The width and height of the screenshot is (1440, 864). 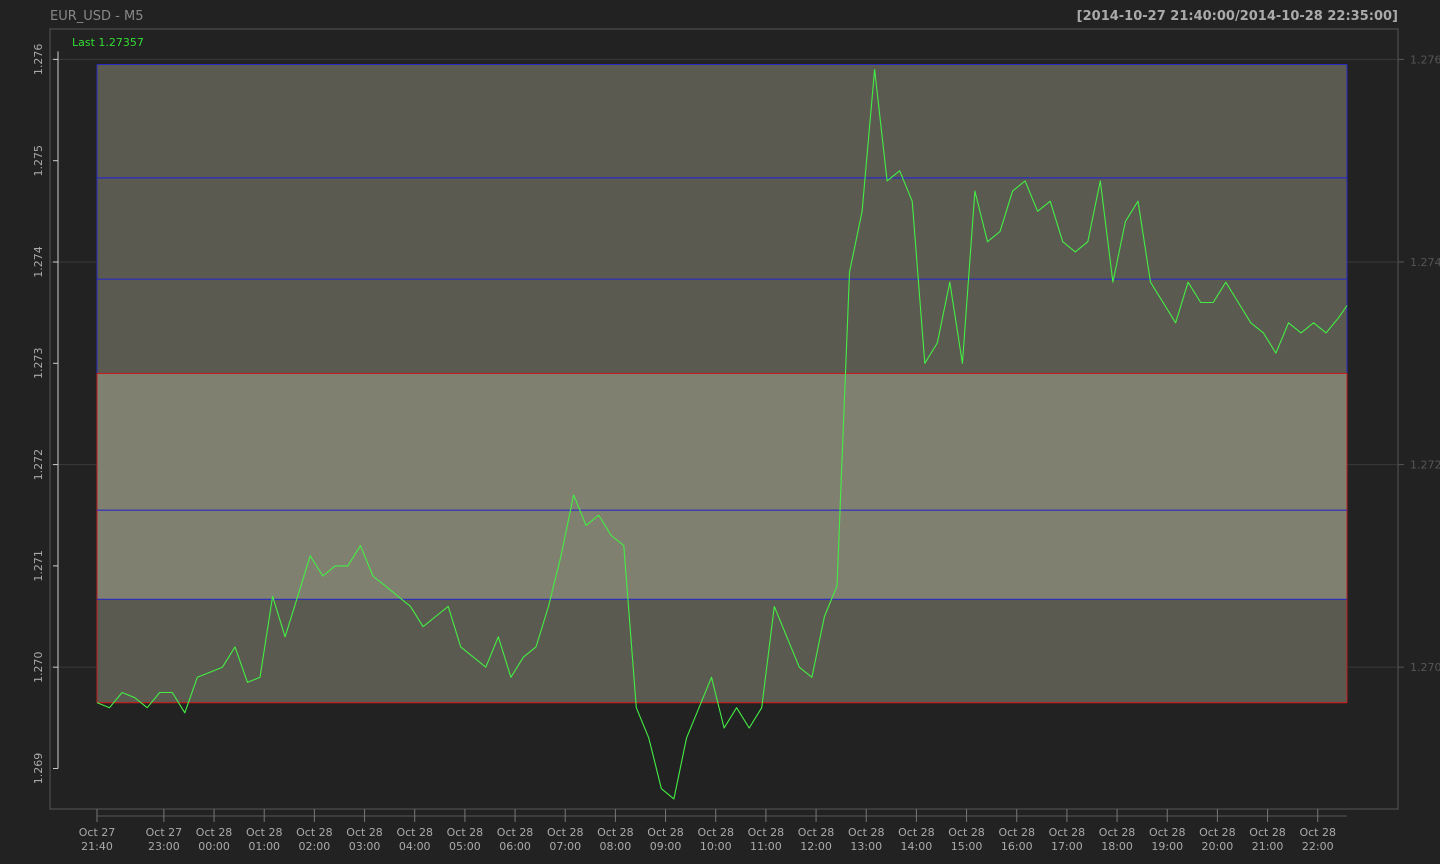 I want to click on x-tick-time-label: 08:00, so click(x=616, y=846).